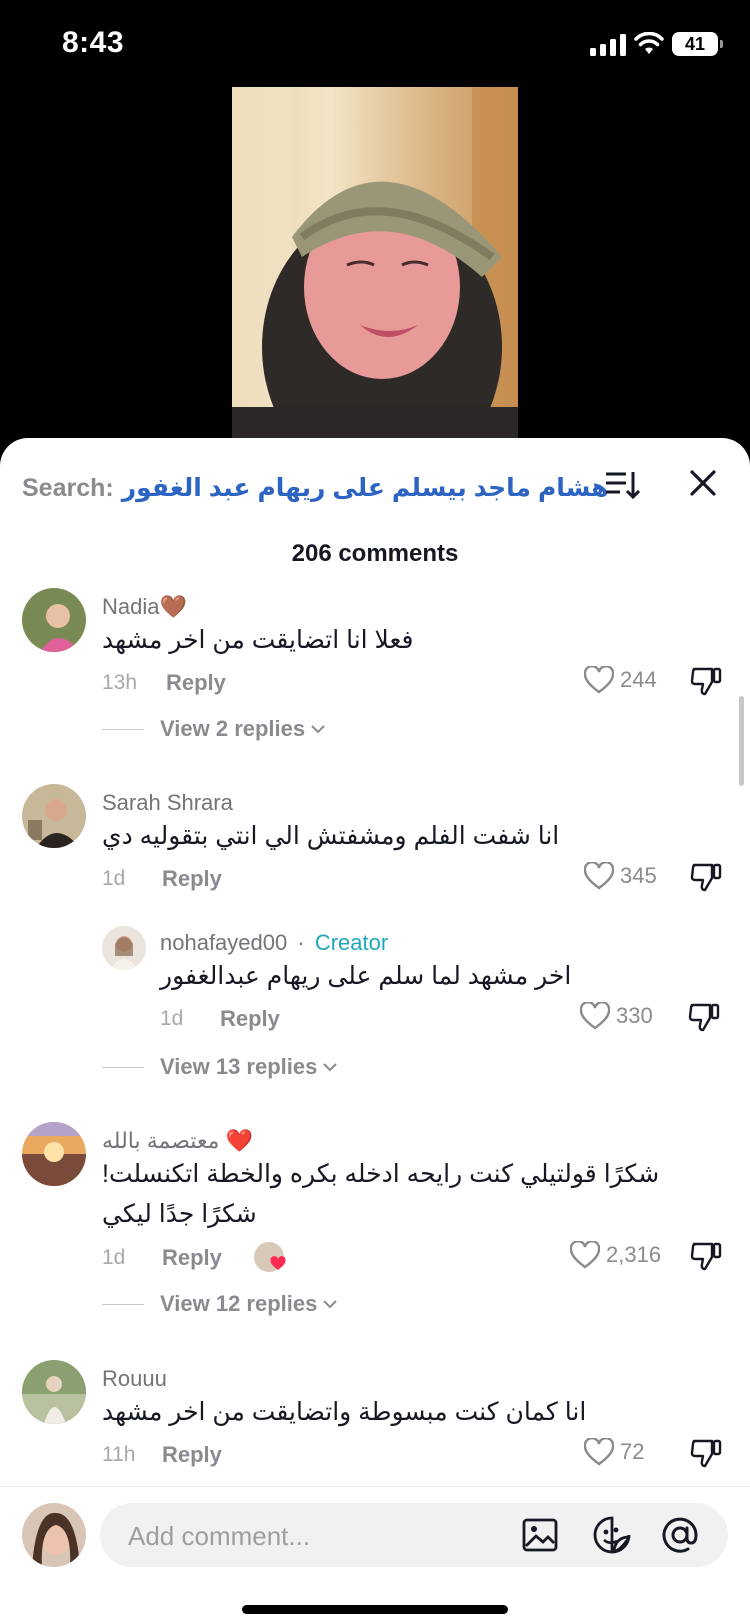 The width and height of the screenshot is (750, 1624). I want to click on comment-username: nohafayed00, so click(223, 942).